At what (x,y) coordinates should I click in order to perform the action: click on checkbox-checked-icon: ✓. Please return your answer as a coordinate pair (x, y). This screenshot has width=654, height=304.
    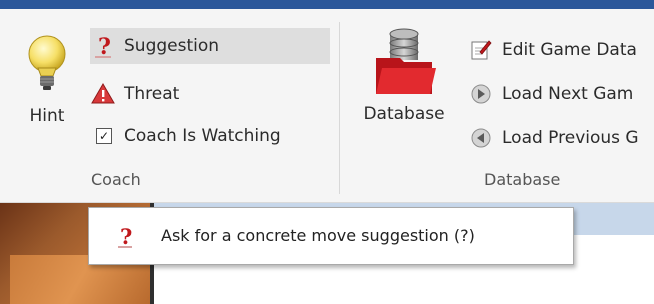
    Looking at the image, I should click on (104, 136).